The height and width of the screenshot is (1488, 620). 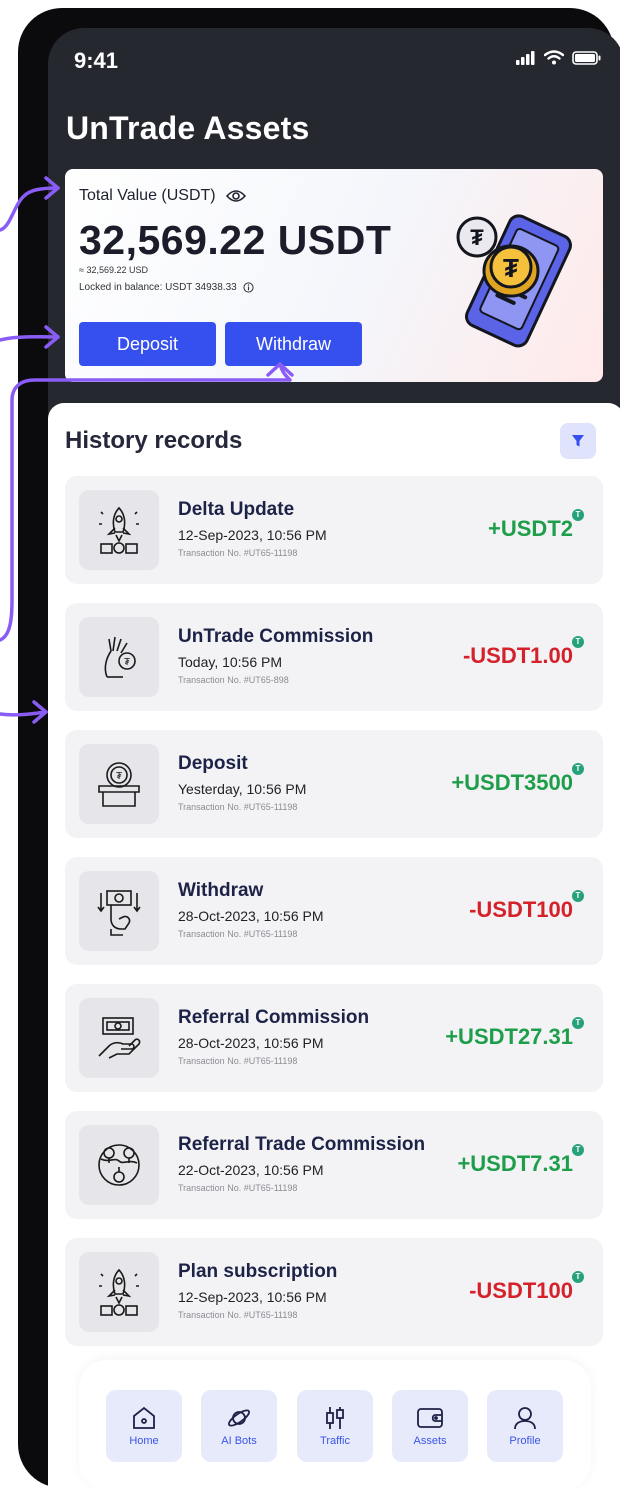 I want to click on record-amount: +USDT7.31, so click(x=515, y=1163).